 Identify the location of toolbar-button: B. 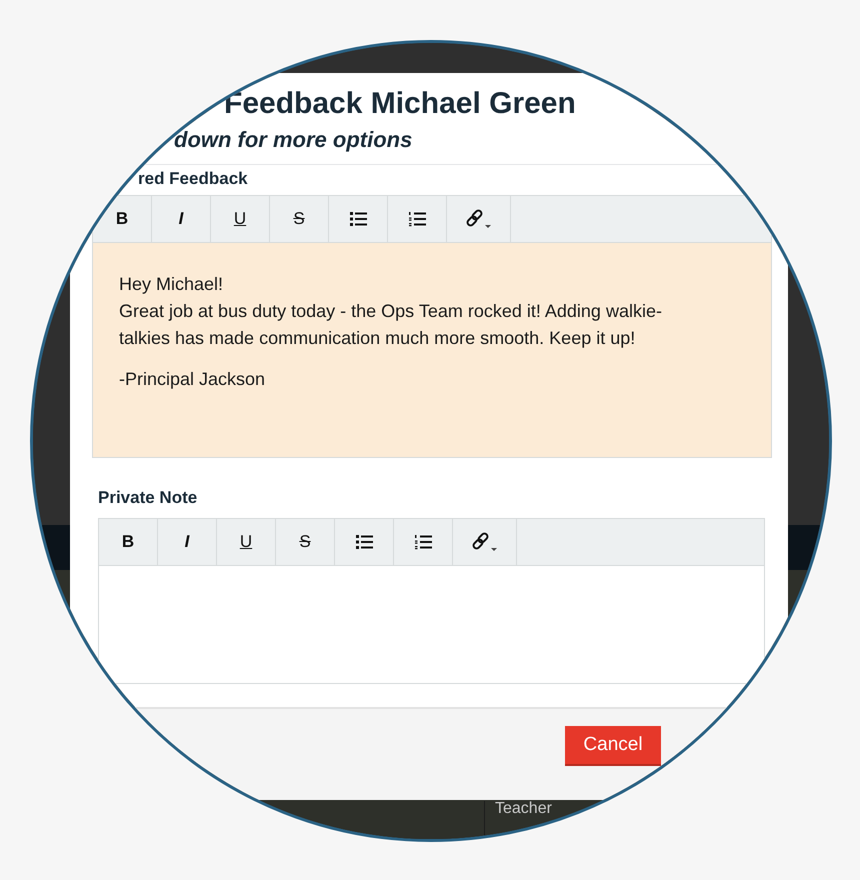
(122, 219).